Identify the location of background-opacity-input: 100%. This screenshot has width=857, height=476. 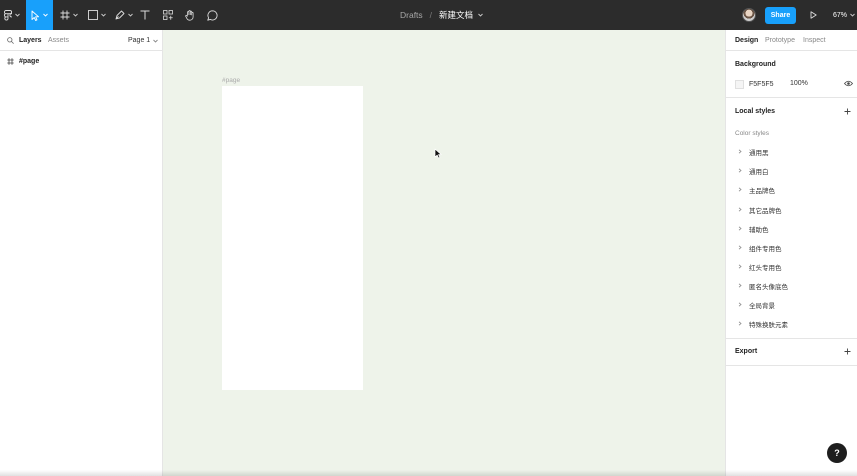
(799, 83).